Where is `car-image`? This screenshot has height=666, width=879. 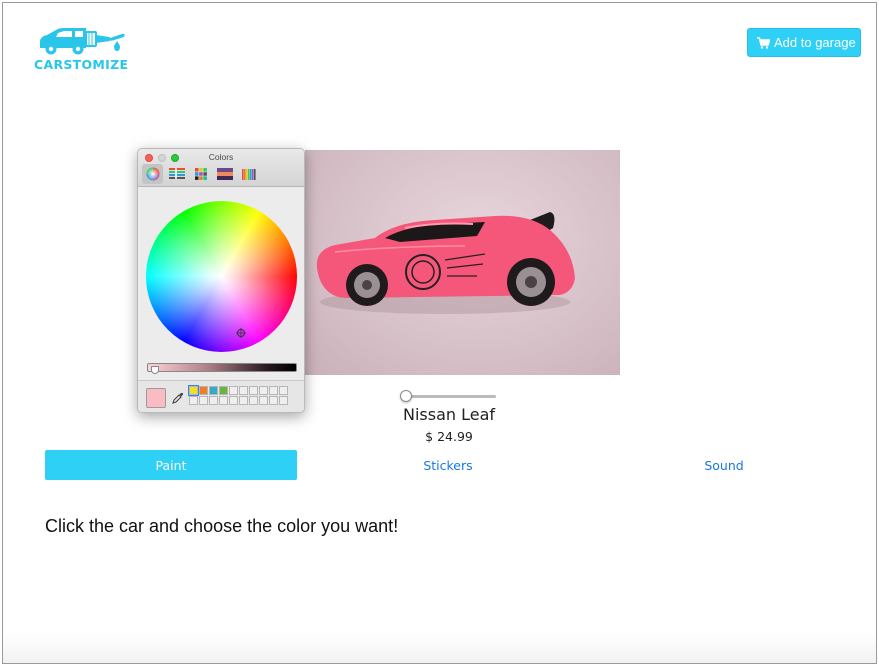 car-image is located at coordinates (462, 262).